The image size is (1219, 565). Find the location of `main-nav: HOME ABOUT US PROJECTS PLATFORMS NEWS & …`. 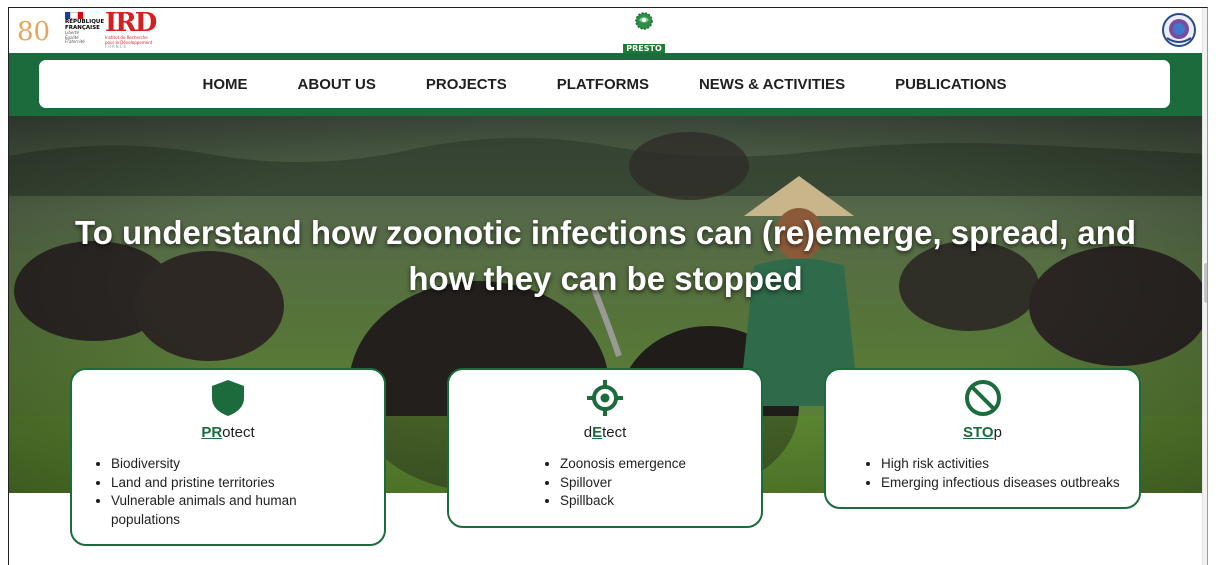

main-nav: HOME ABOUT US PROJECTS PLATFORMS NEWS & … is located at coordinates (604, 84).